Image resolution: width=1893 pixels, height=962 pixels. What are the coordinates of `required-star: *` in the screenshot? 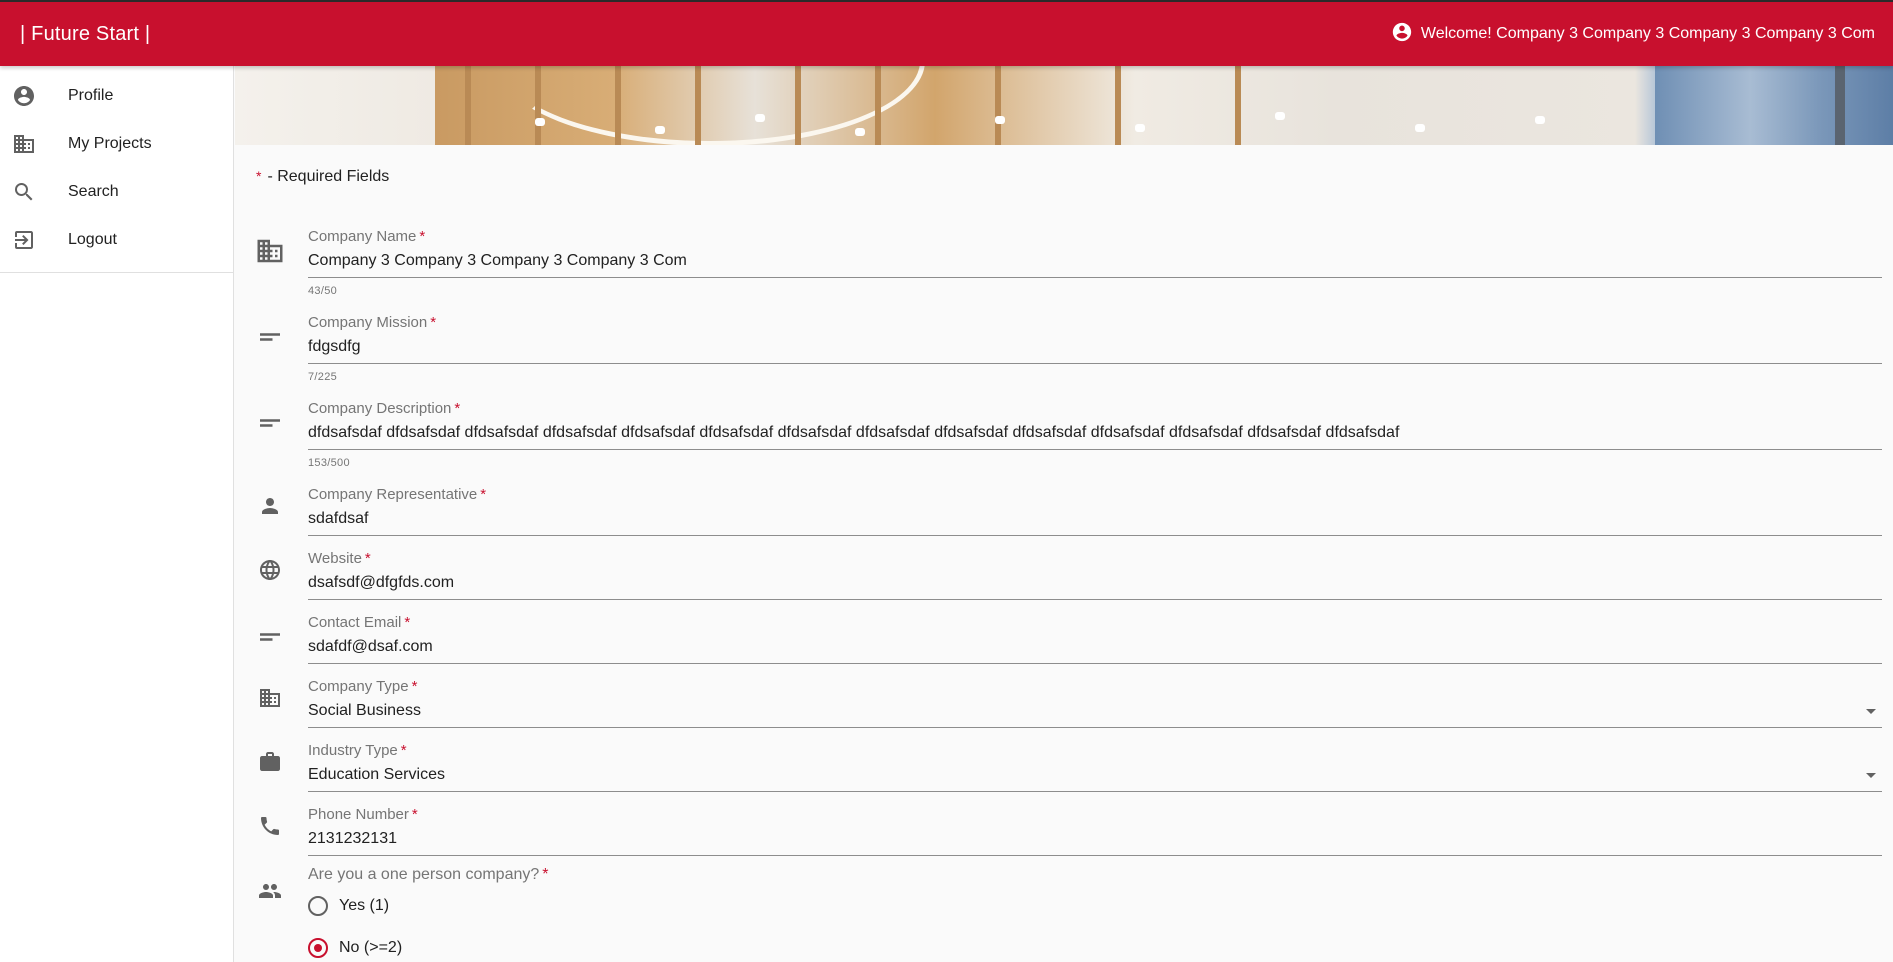 It's located at (259, 176).